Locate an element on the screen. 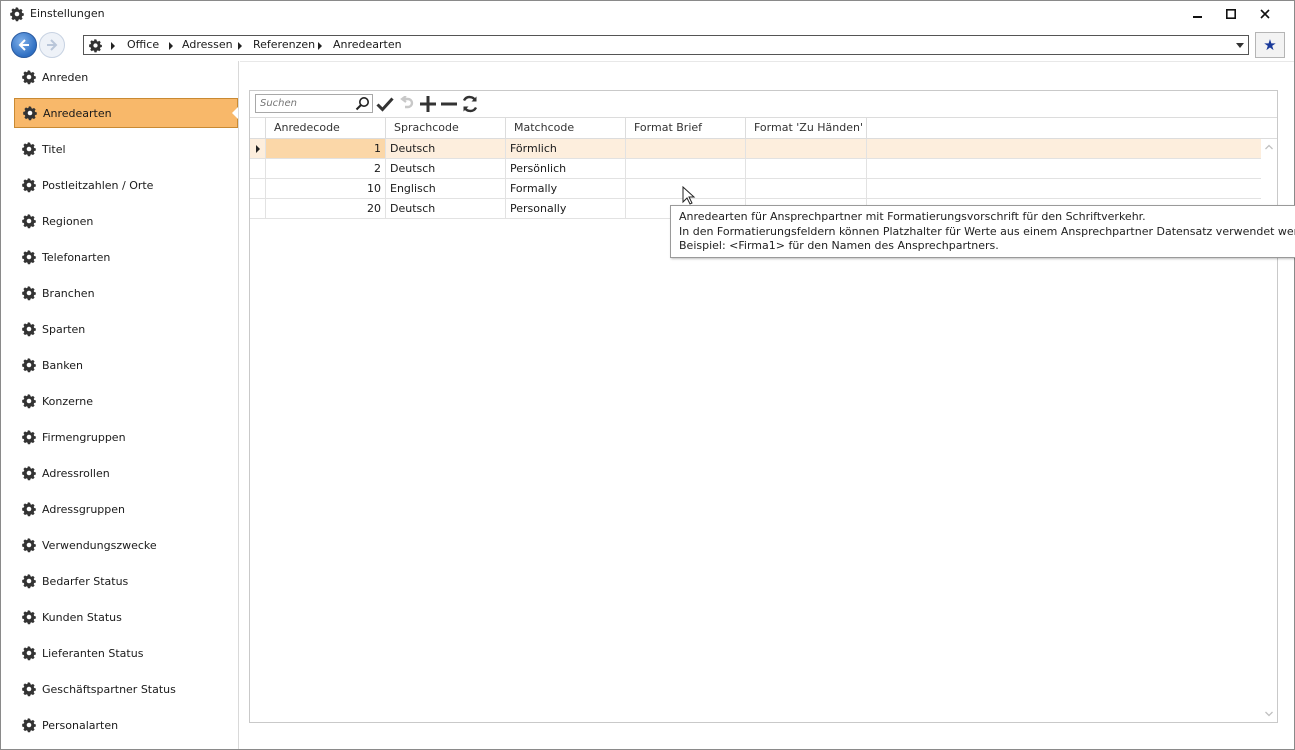 The height and width of the screenshot is (750, 1295). breadcrumb-bar: Office Adressen Referenzen Anredearten is located at coordinates (666, 45).